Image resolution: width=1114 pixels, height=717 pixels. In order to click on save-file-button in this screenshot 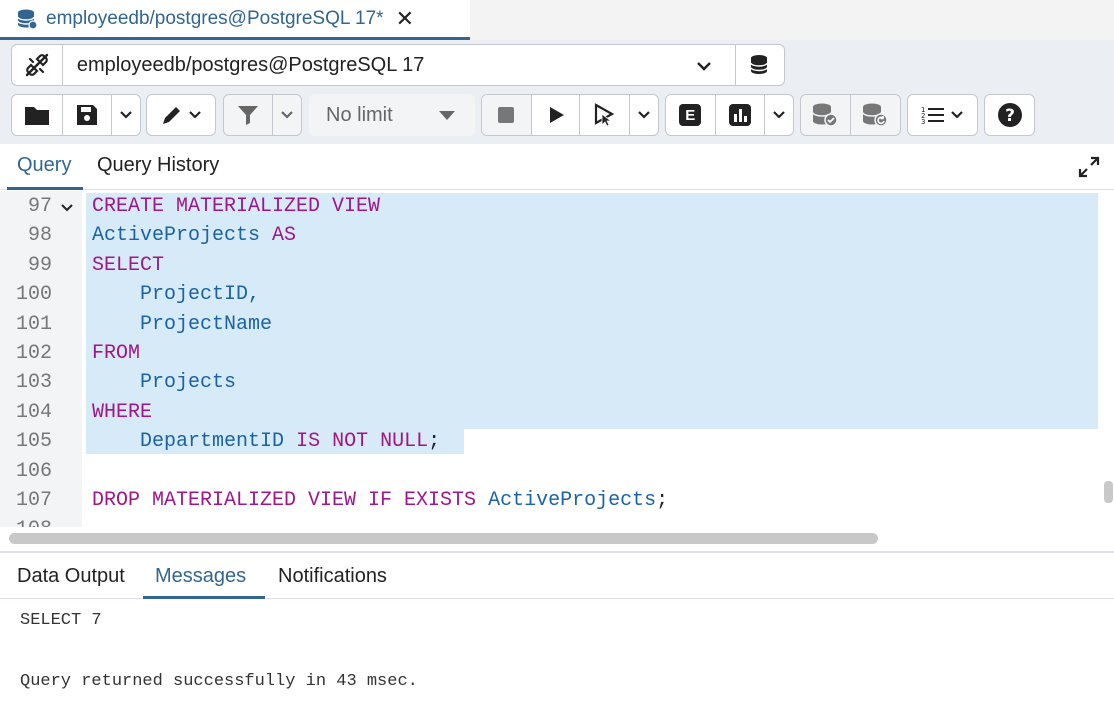, I will do `click(87, 115)`.